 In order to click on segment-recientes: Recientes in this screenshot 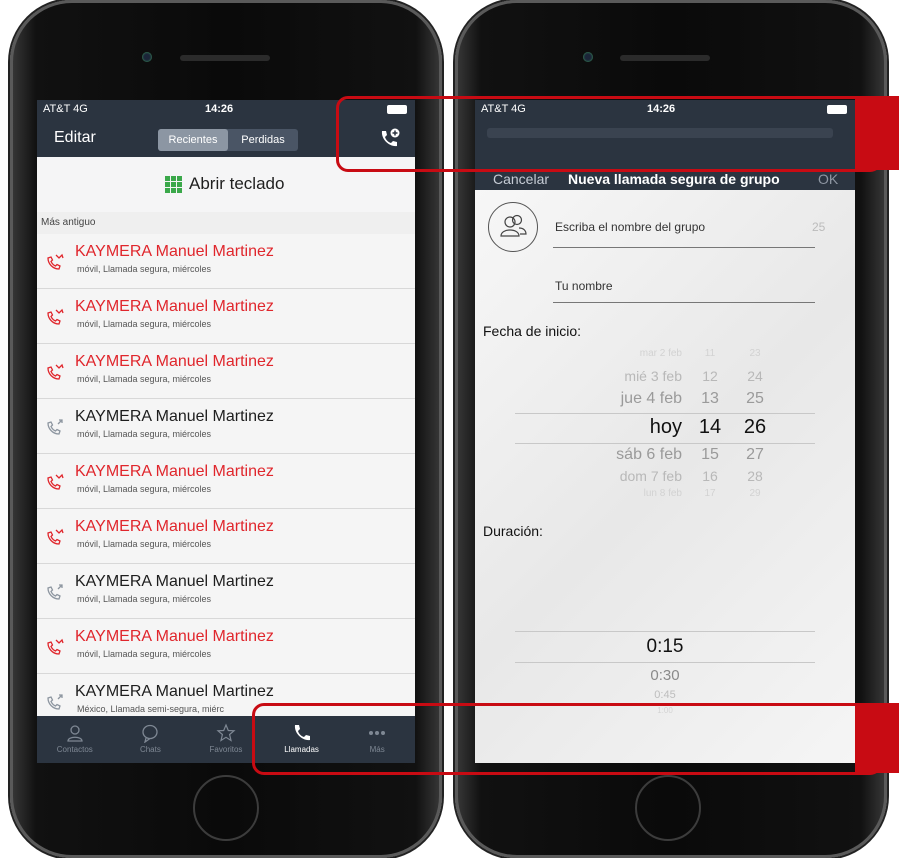, I will do `click(193, 140)`.